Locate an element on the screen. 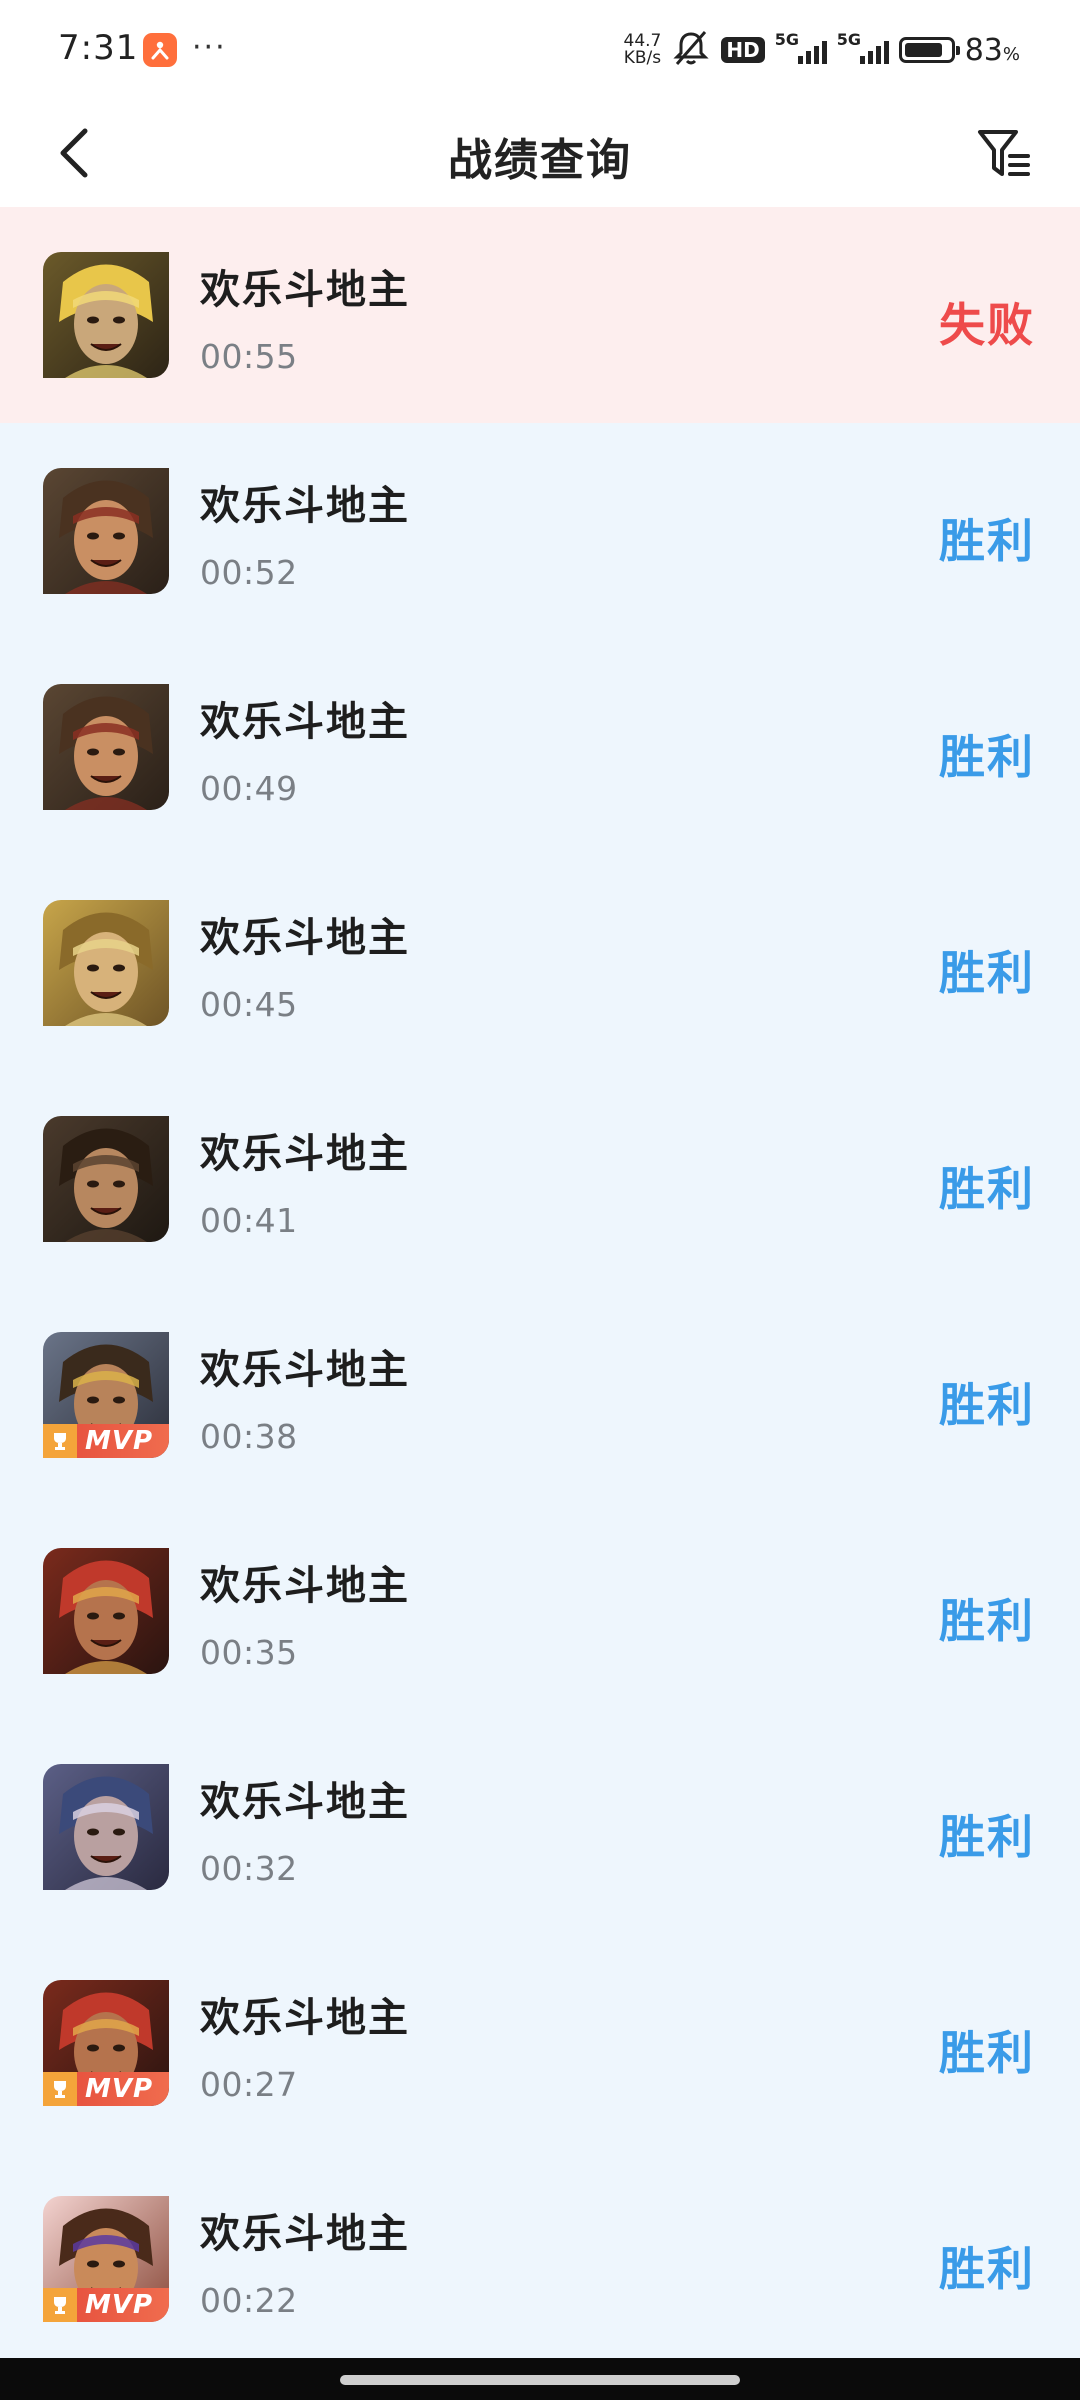 This screenshot has width=1080, height=2400. match-row: 欢乐斗地主 00:41 胜利 is located at coordinates (540, 1179).